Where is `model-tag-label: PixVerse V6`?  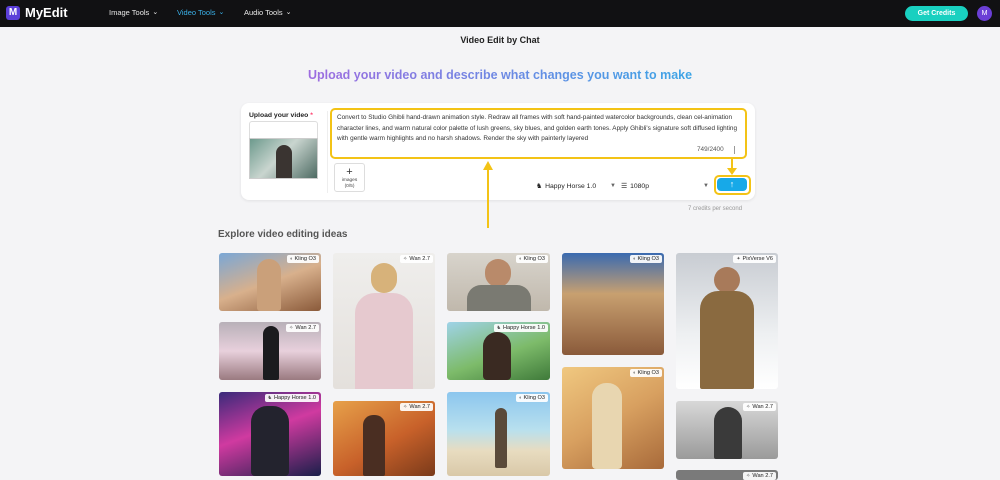
model-tag-label: PixVerse V6 is located at coordinates (757, 259).